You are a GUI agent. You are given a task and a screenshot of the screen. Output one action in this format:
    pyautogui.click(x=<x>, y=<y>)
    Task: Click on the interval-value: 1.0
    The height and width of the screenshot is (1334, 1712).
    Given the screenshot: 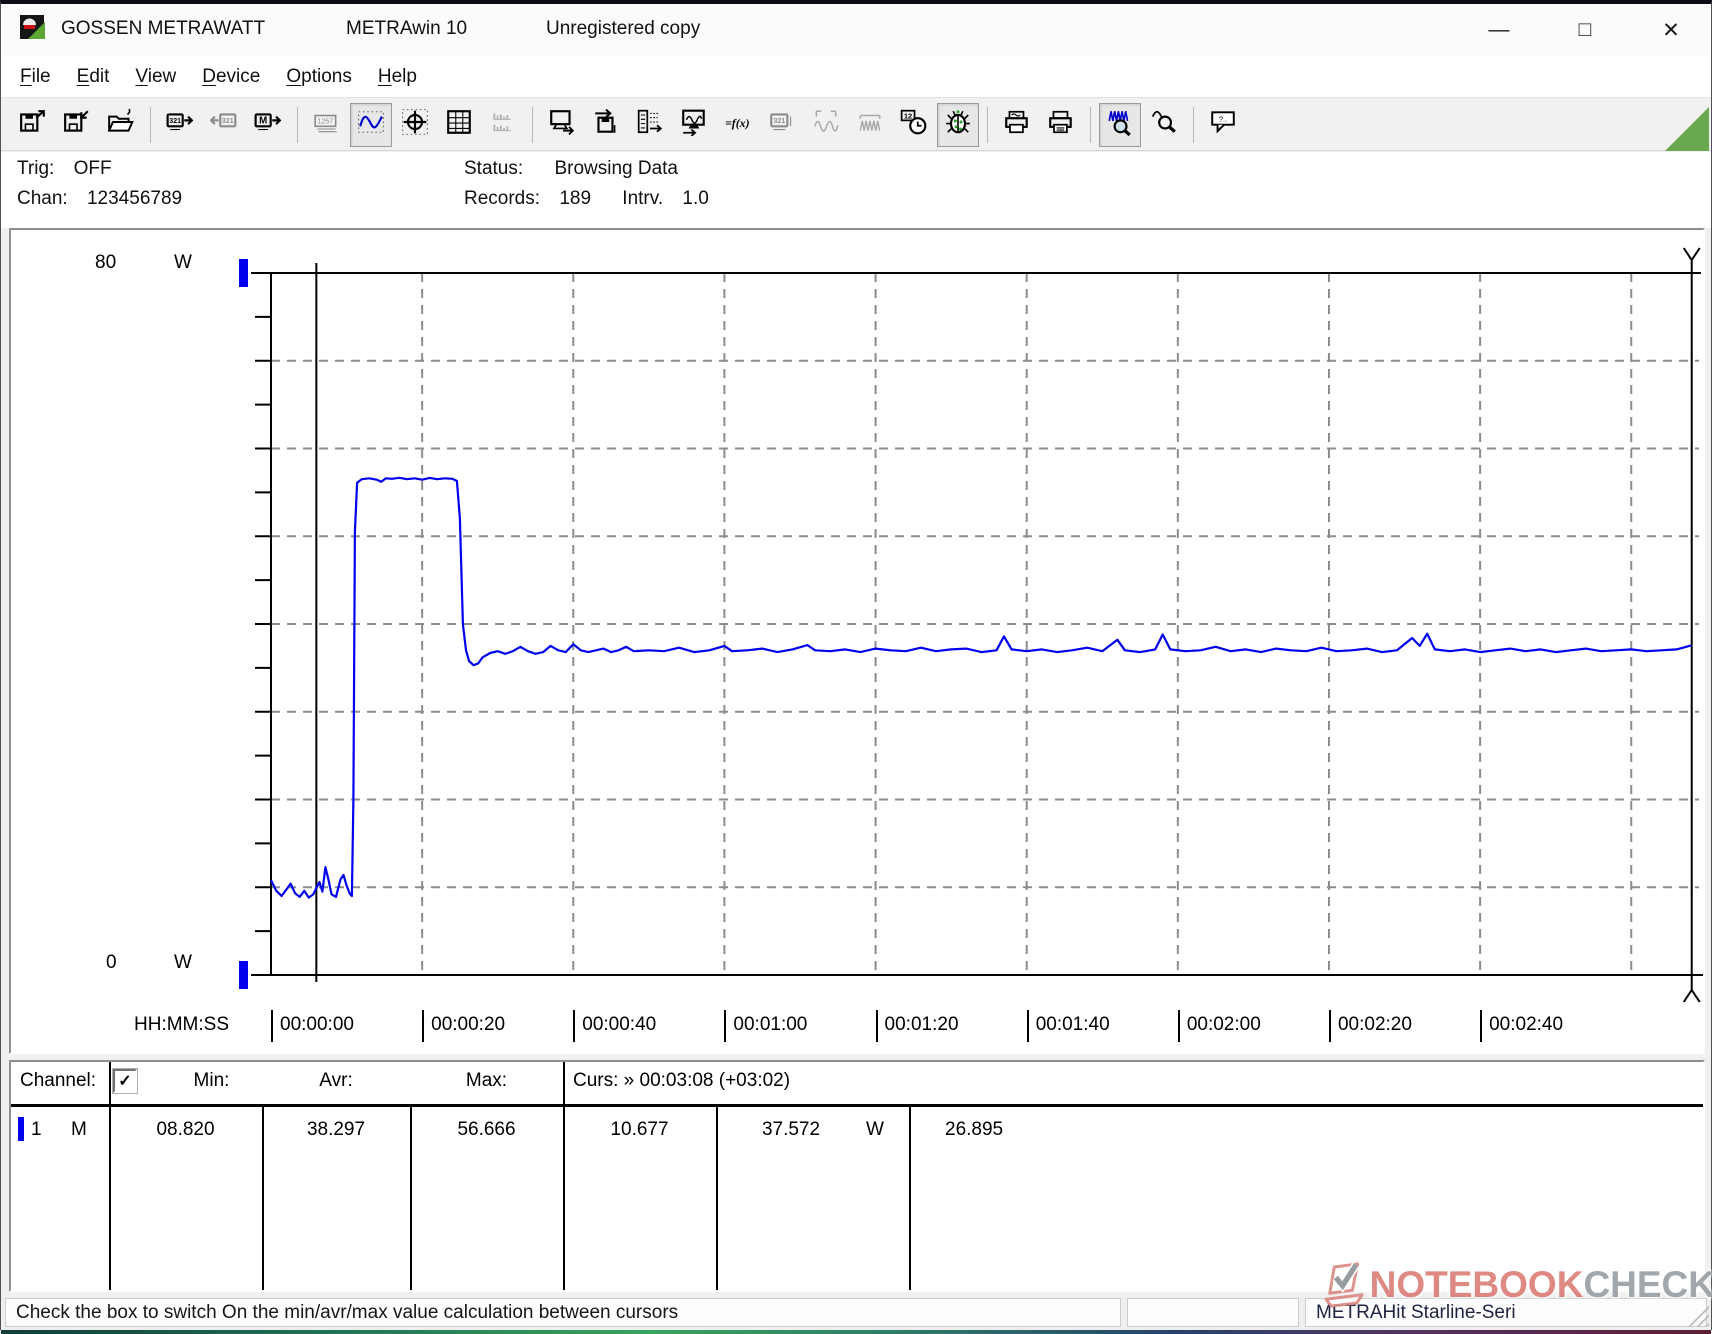 What is the action you would take?
    pyautogui.click(x=695, y=198)
    